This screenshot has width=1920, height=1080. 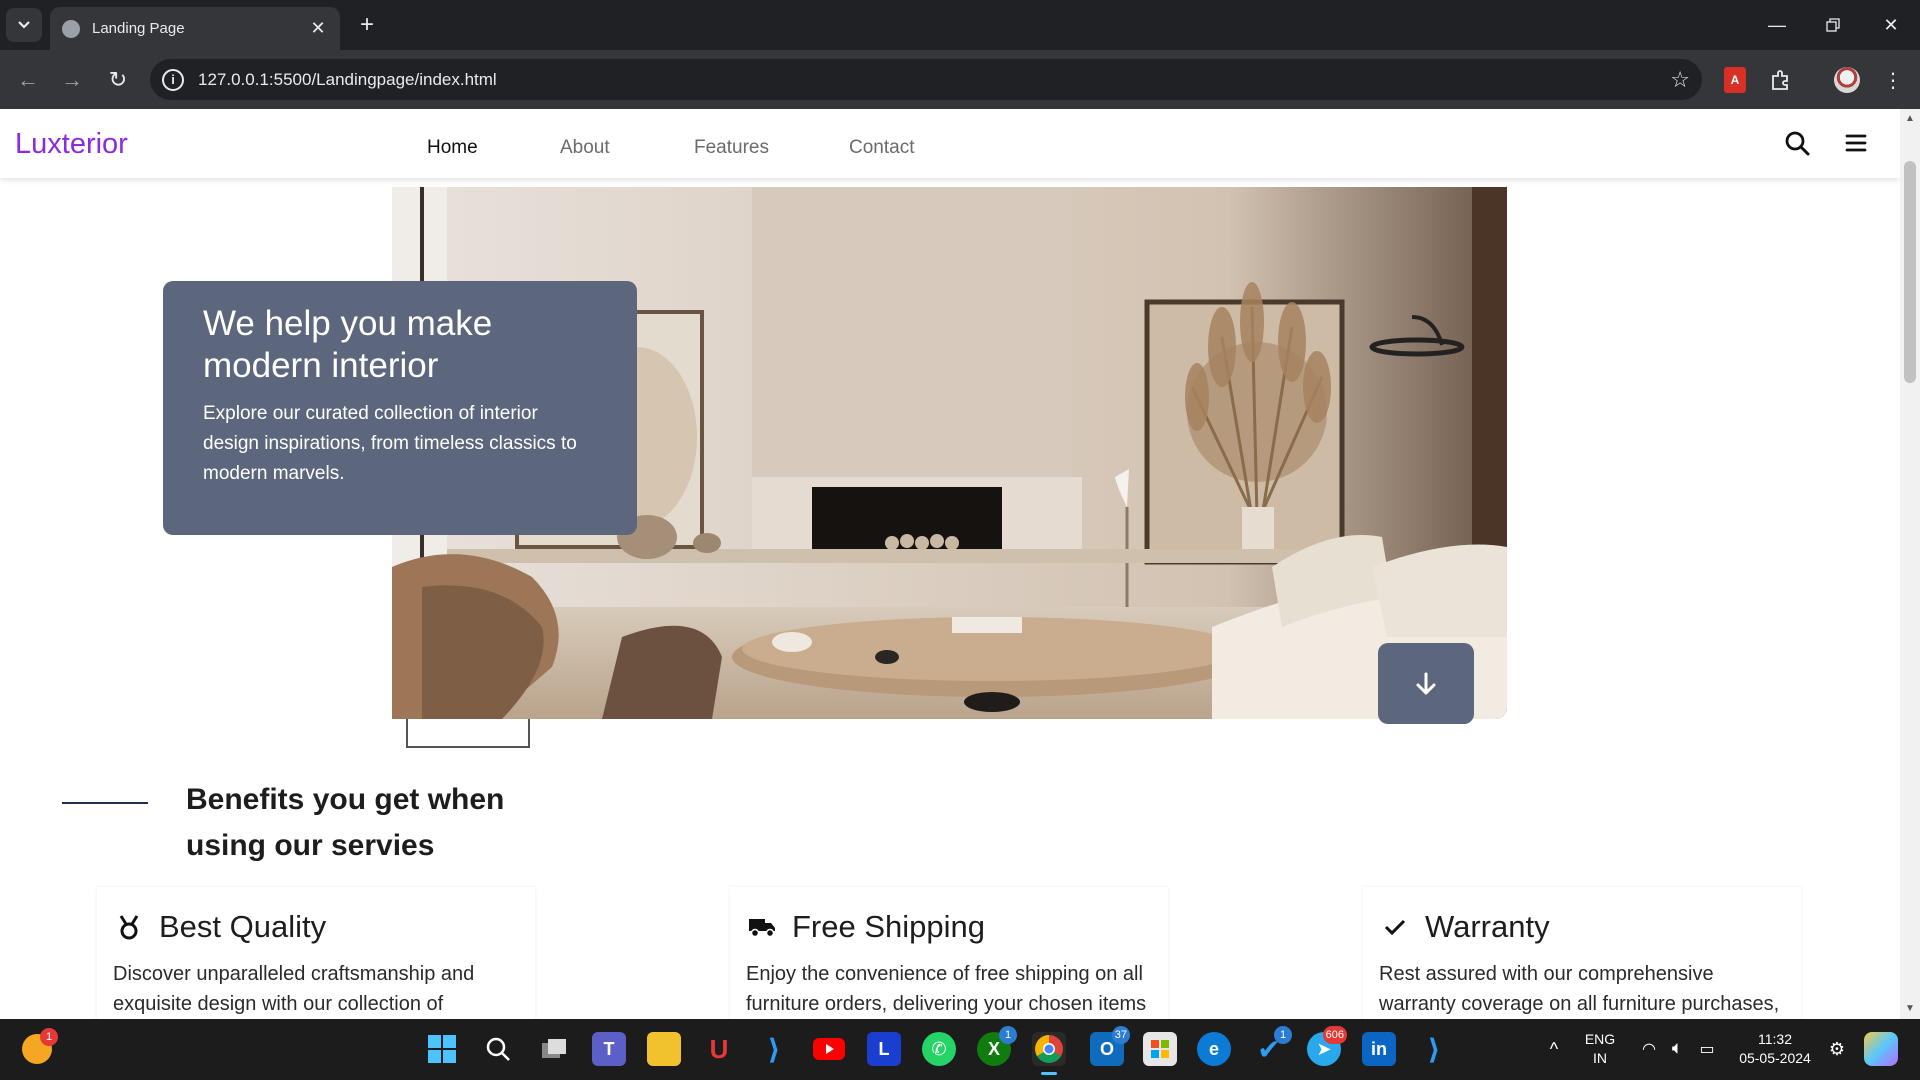 I want to click on bookmark-star-icon: ☆, so click(x=1680, y=80).